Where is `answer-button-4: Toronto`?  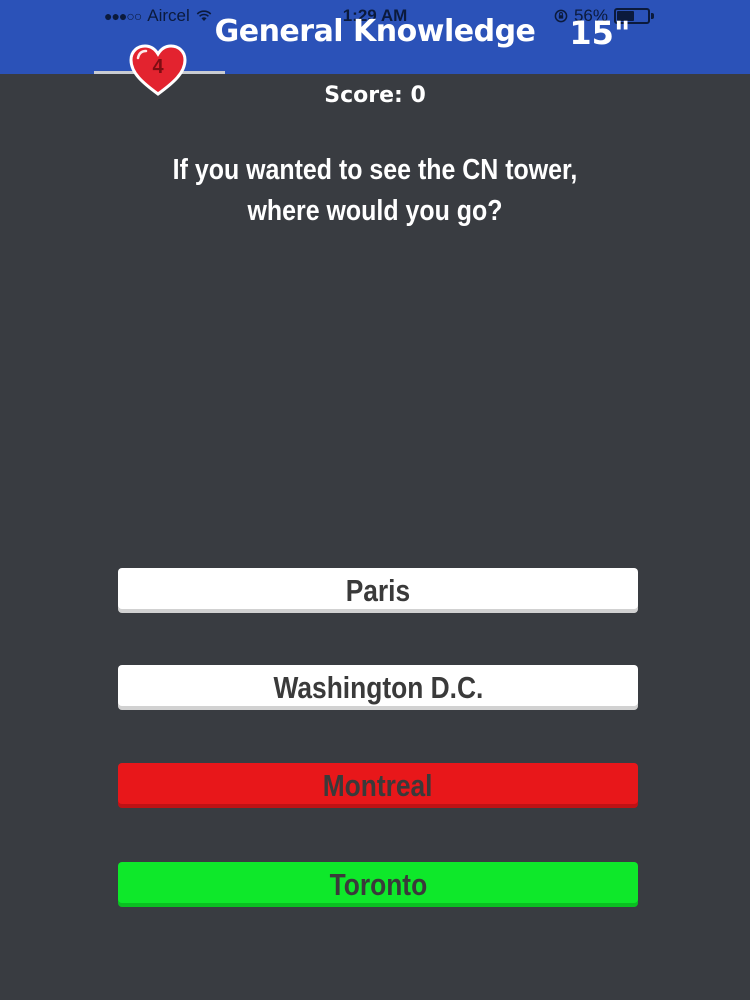
answer-button-4: Toronto is located at coordinates (378, 884).